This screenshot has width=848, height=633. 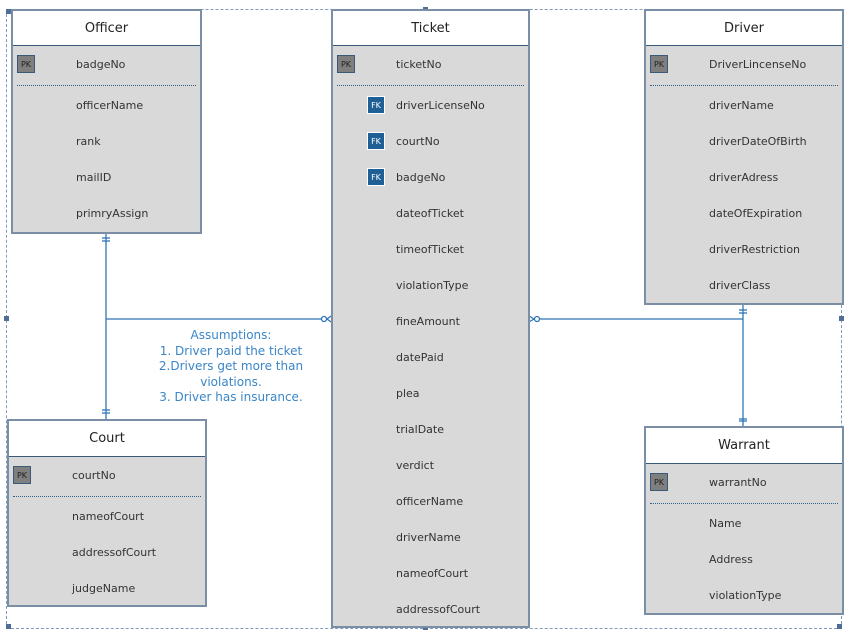 I want to click on attribute-name: primryAssign, so click(x=112, y=213).